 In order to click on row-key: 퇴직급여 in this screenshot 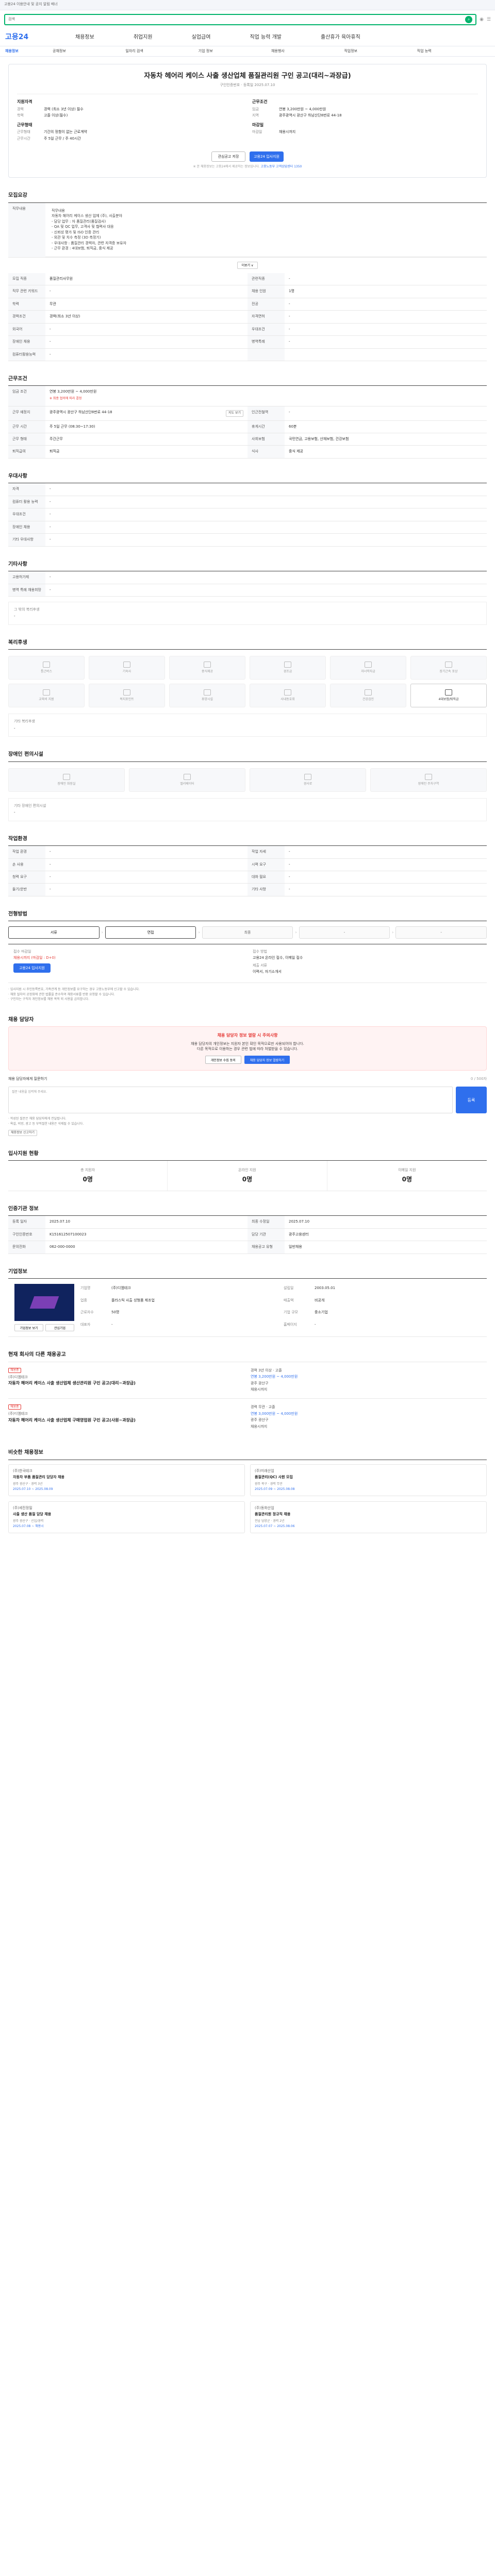, I will do `click(27, 452)`.